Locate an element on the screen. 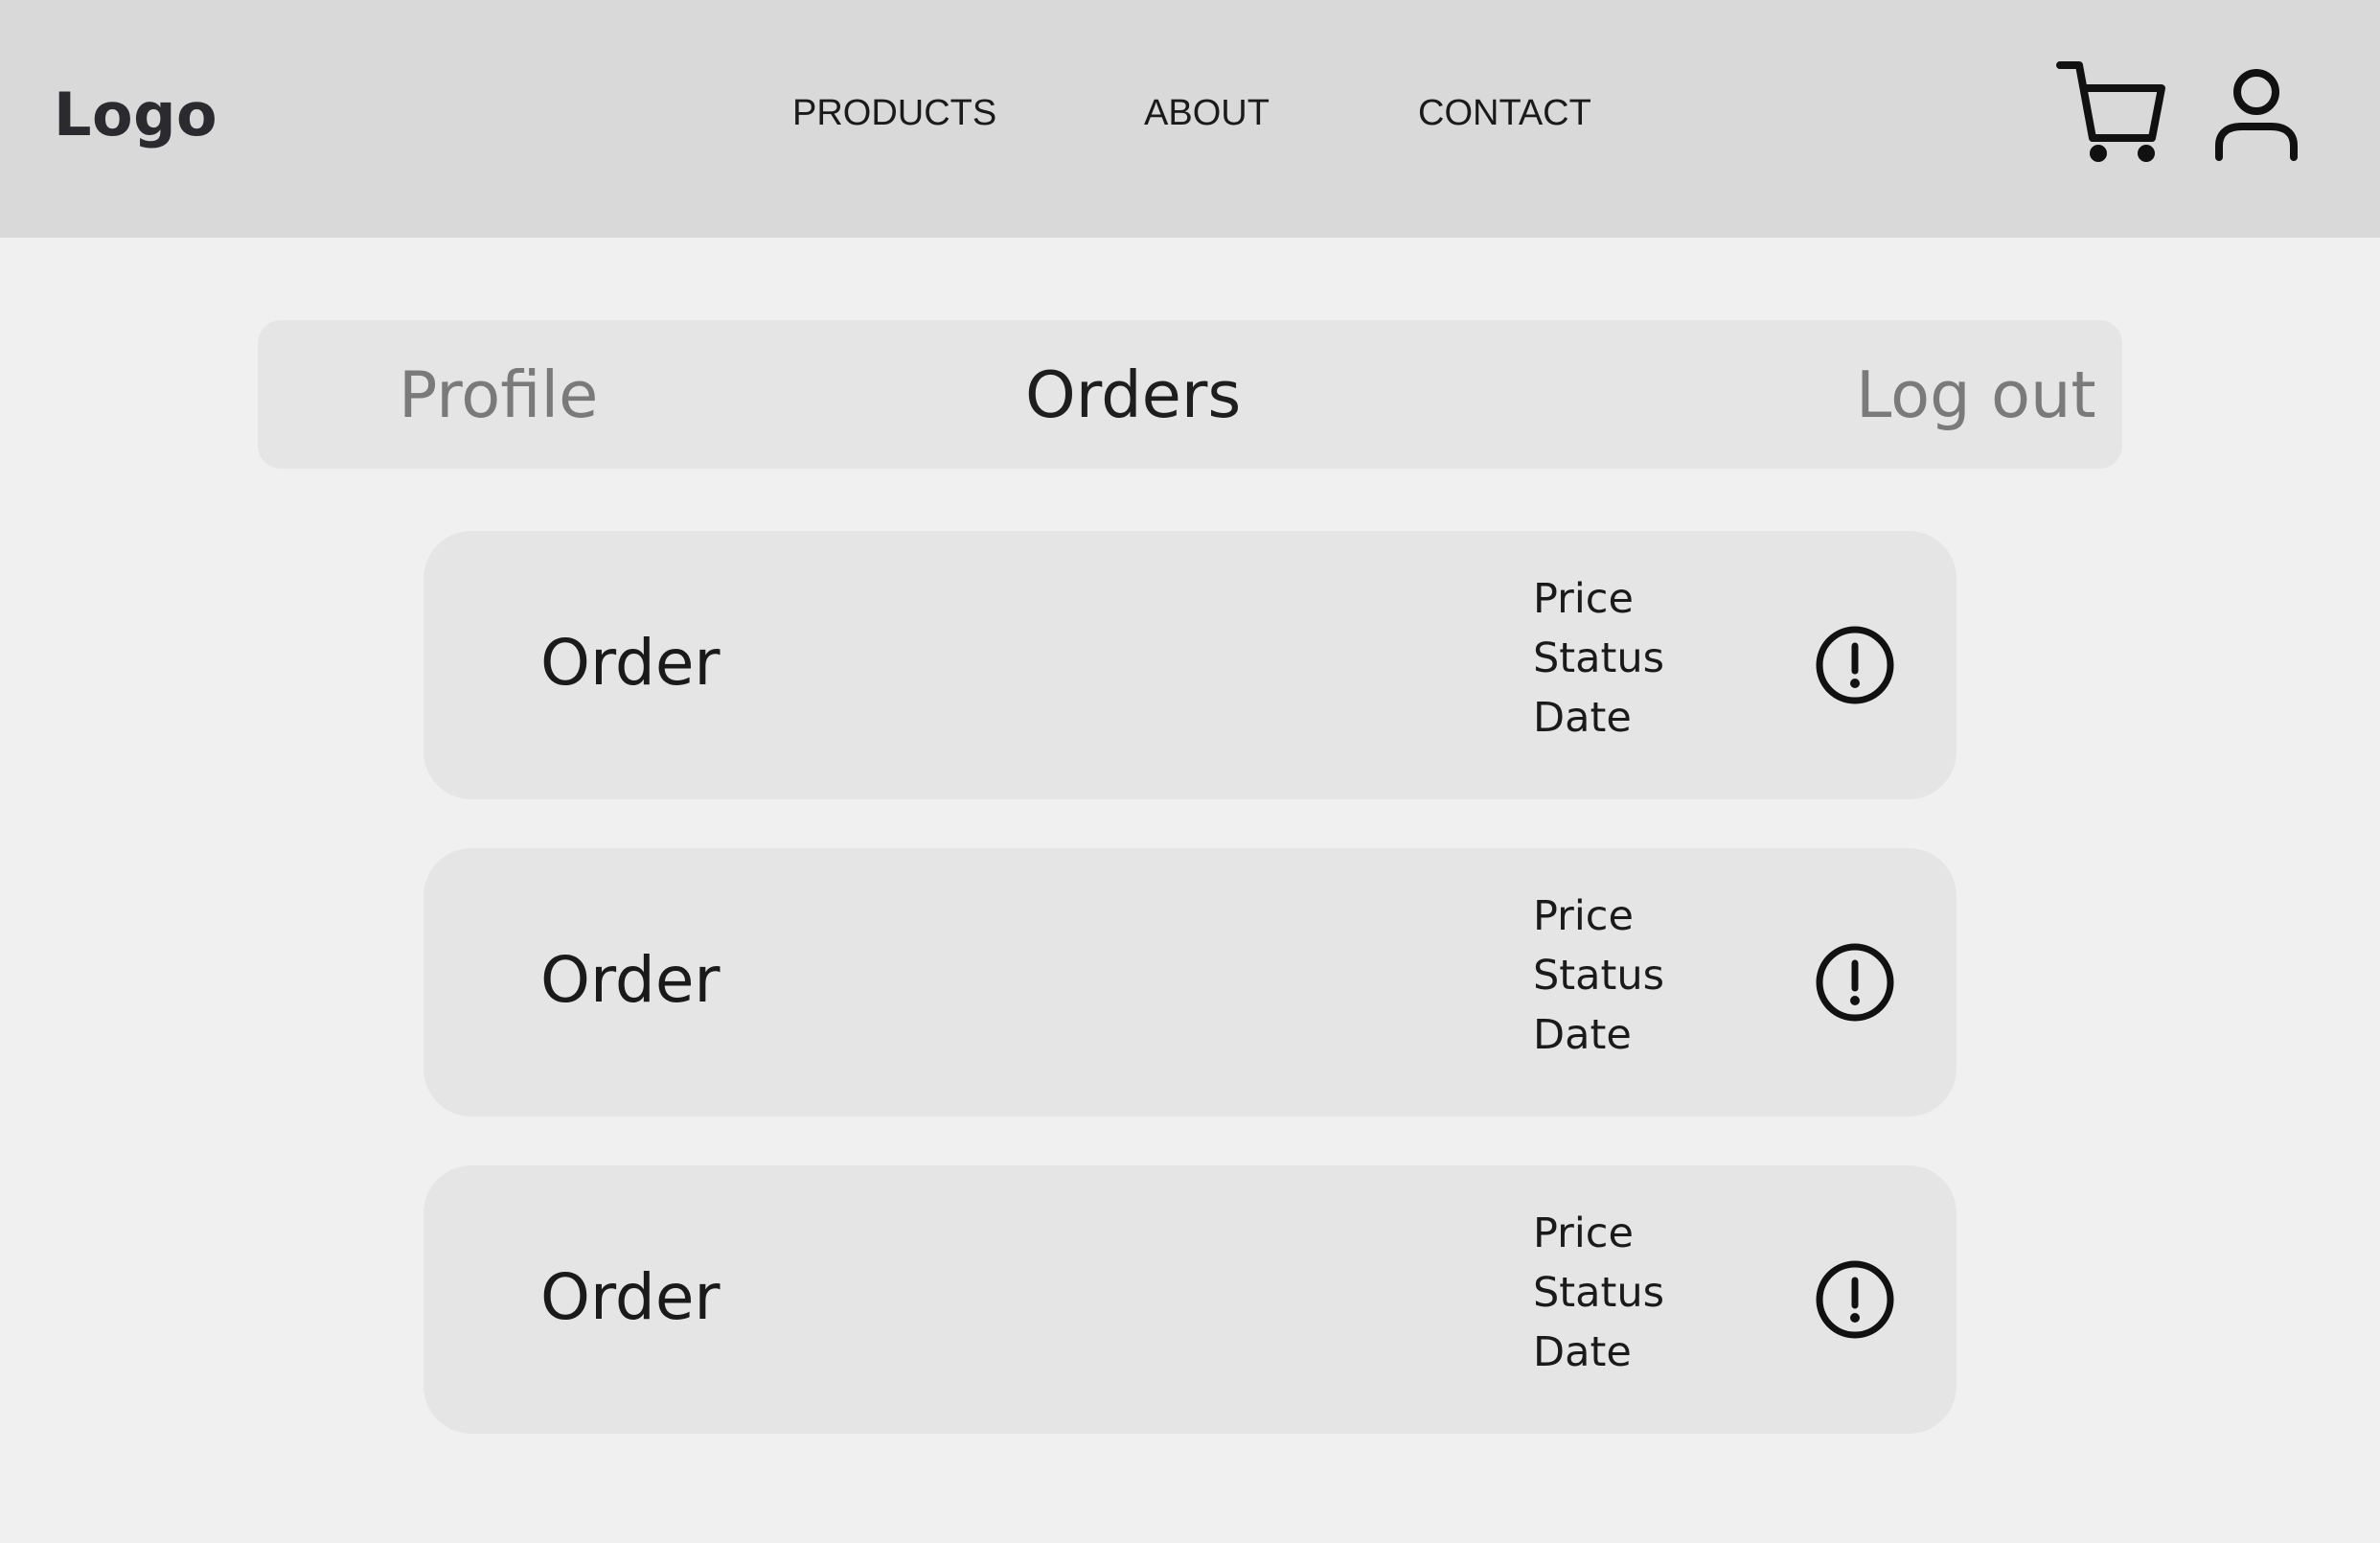 This screenshot has height=1543, width=2380. user-icon is located at coordinates (2256, 115).